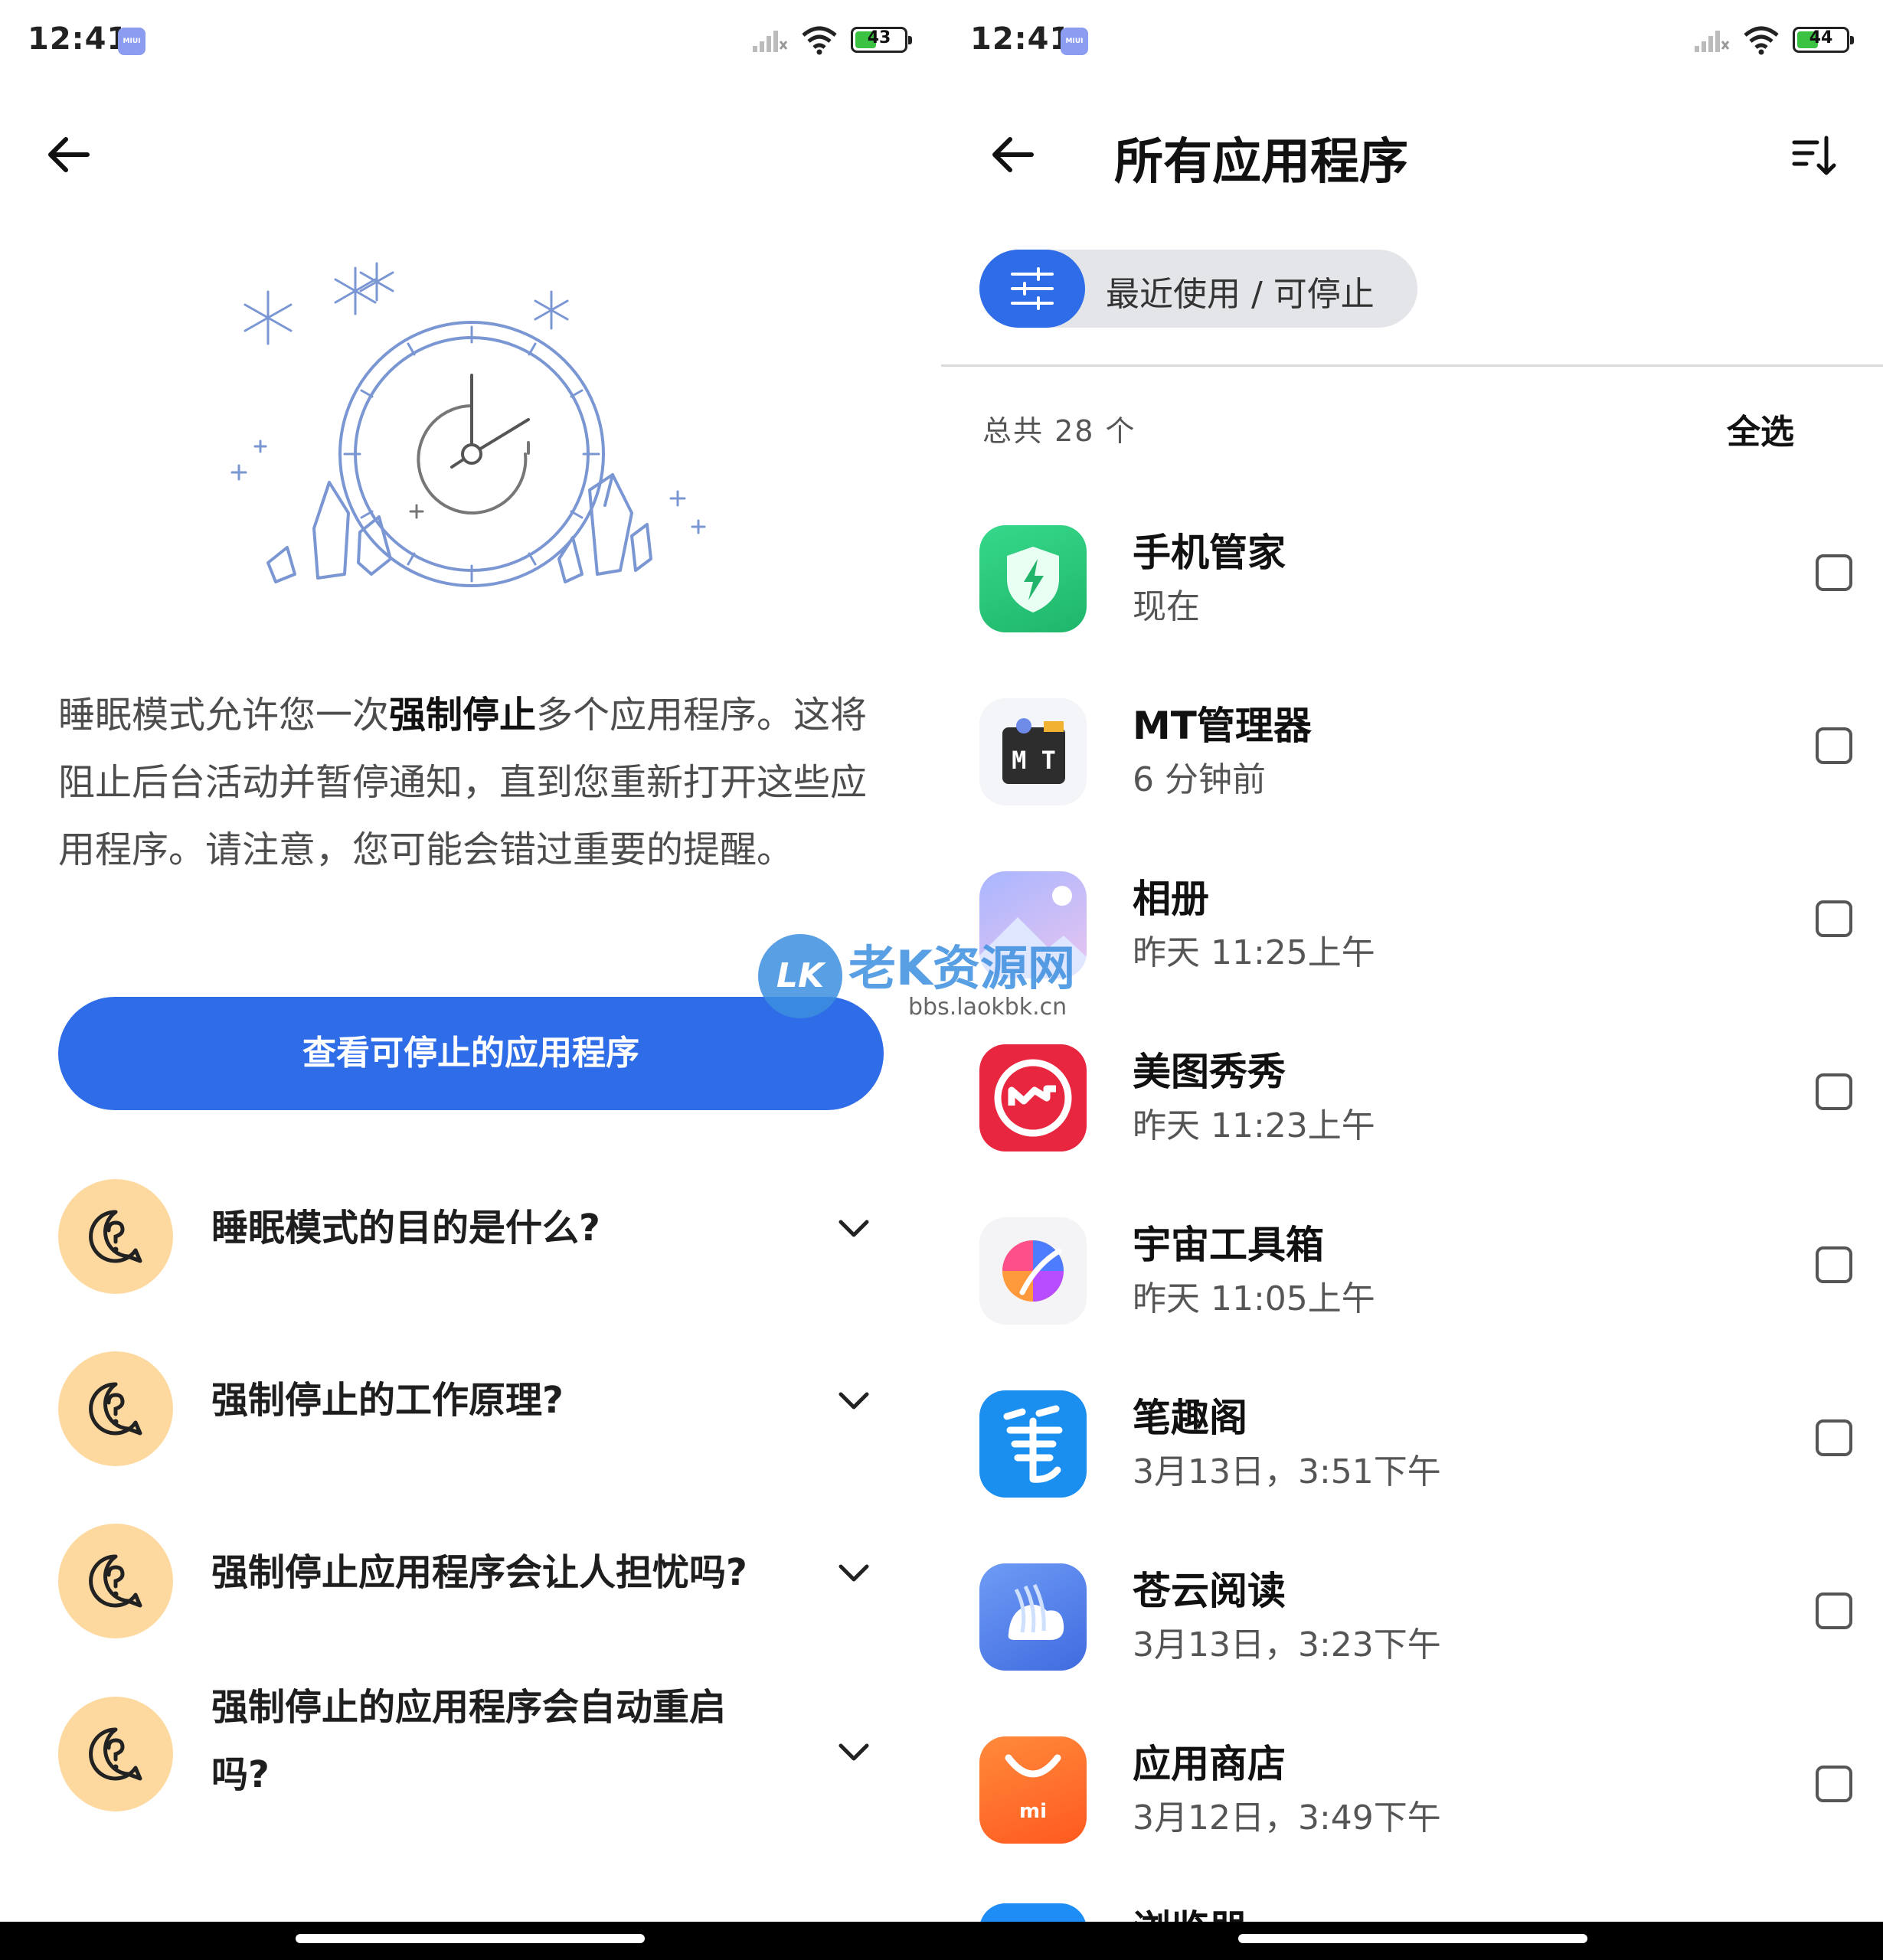 The width and height of the screenshot is (1883, 1960). I want to click on svg-text: mi, so click(1033, 1811).